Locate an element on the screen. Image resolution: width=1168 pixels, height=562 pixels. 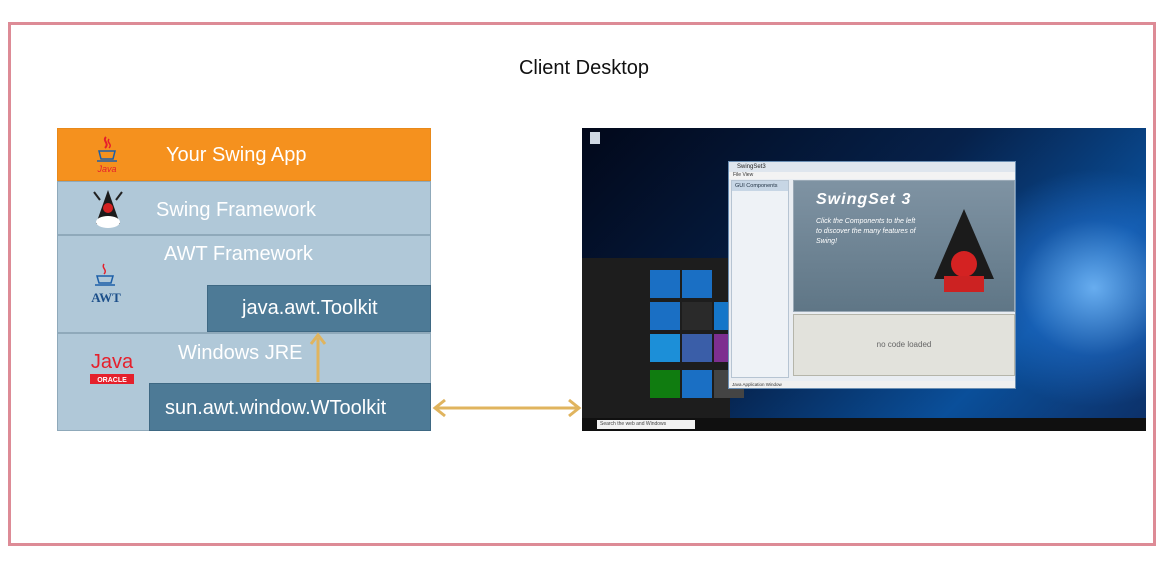
wtoolkit-label: sun.awt.window.WToolkit is located at coordinates (276, 408).